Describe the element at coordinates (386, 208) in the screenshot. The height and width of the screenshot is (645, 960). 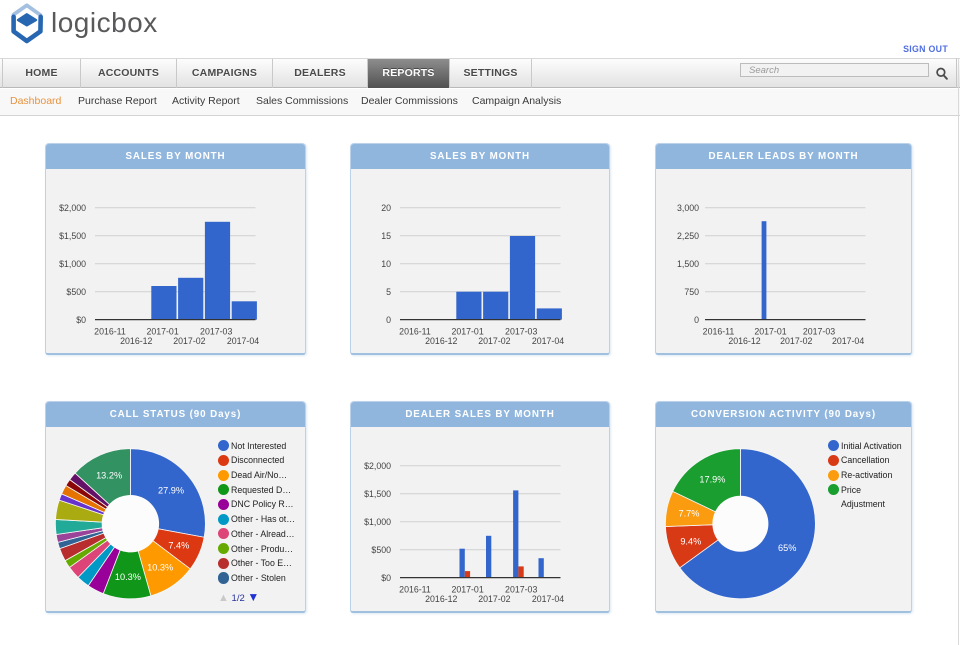
I see `svg-text: 20` at that location.